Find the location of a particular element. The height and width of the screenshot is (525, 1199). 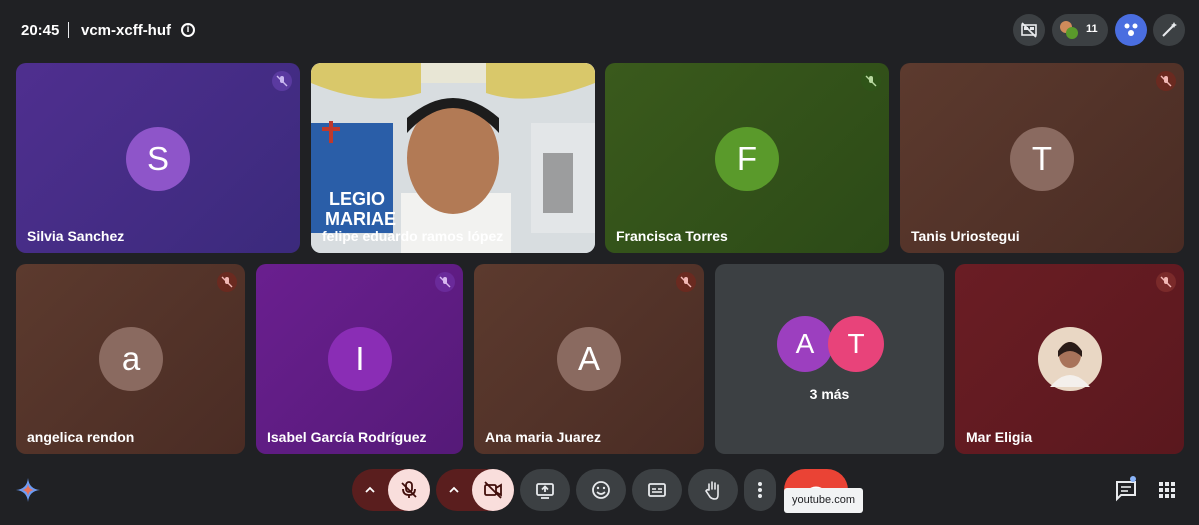

participant-tile: S Silvia Sanchez is located at coordinates (158, 158).